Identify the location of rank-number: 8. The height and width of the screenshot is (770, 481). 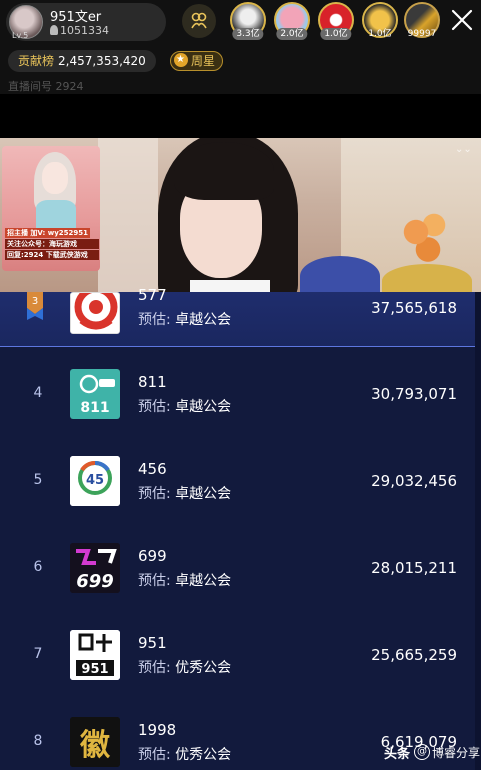
(38, 741).